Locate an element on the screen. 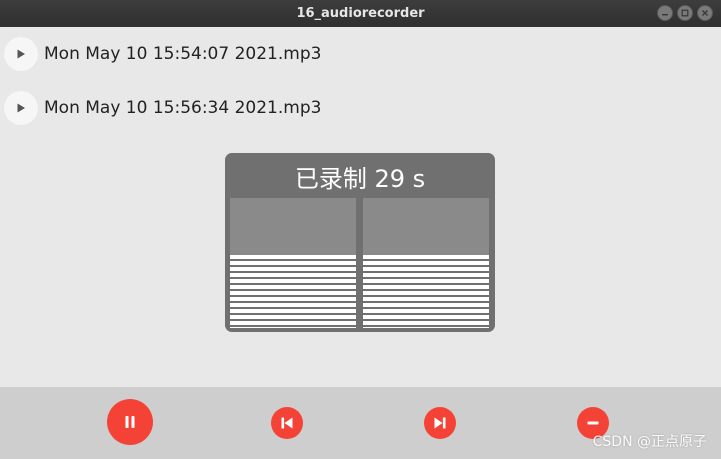 This screenshot has width=721, height=459. close-icon is located at coordinates (705, 13).